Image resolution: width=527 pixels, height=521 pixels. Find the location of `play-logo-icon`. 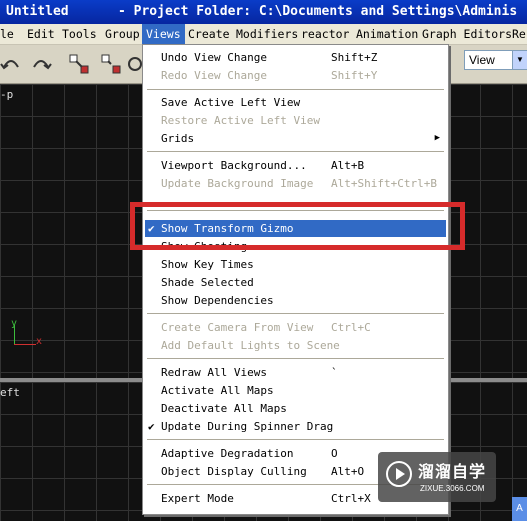

play-logo-icon is located at coordinates (399, 474).